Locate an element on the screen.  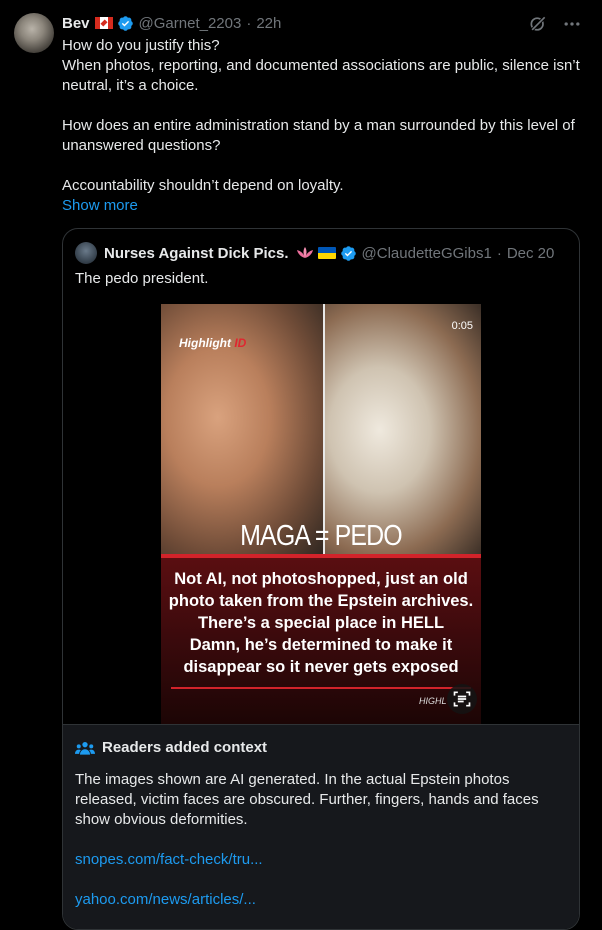
display-name: Bev is located at coordinates (76, 23).